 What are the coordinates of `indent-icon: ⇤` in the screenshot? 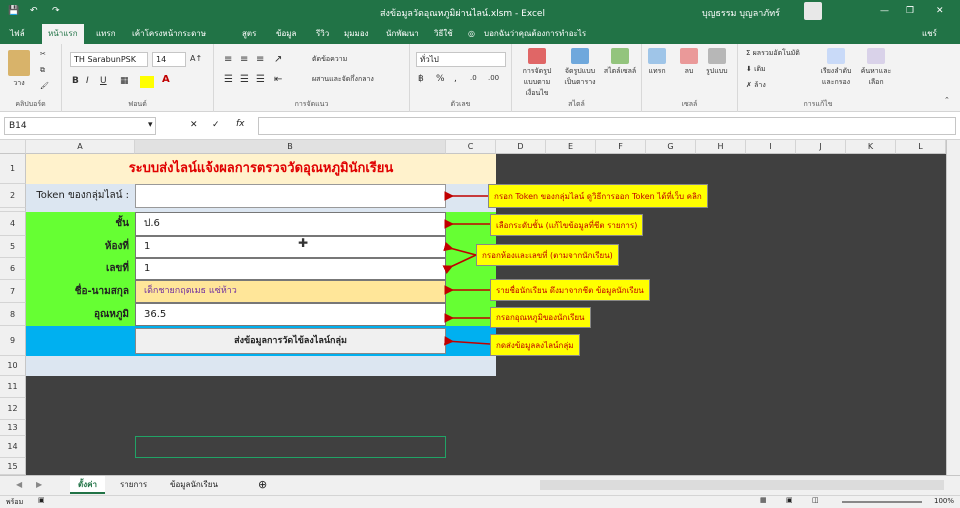 It's located at (278, 79).